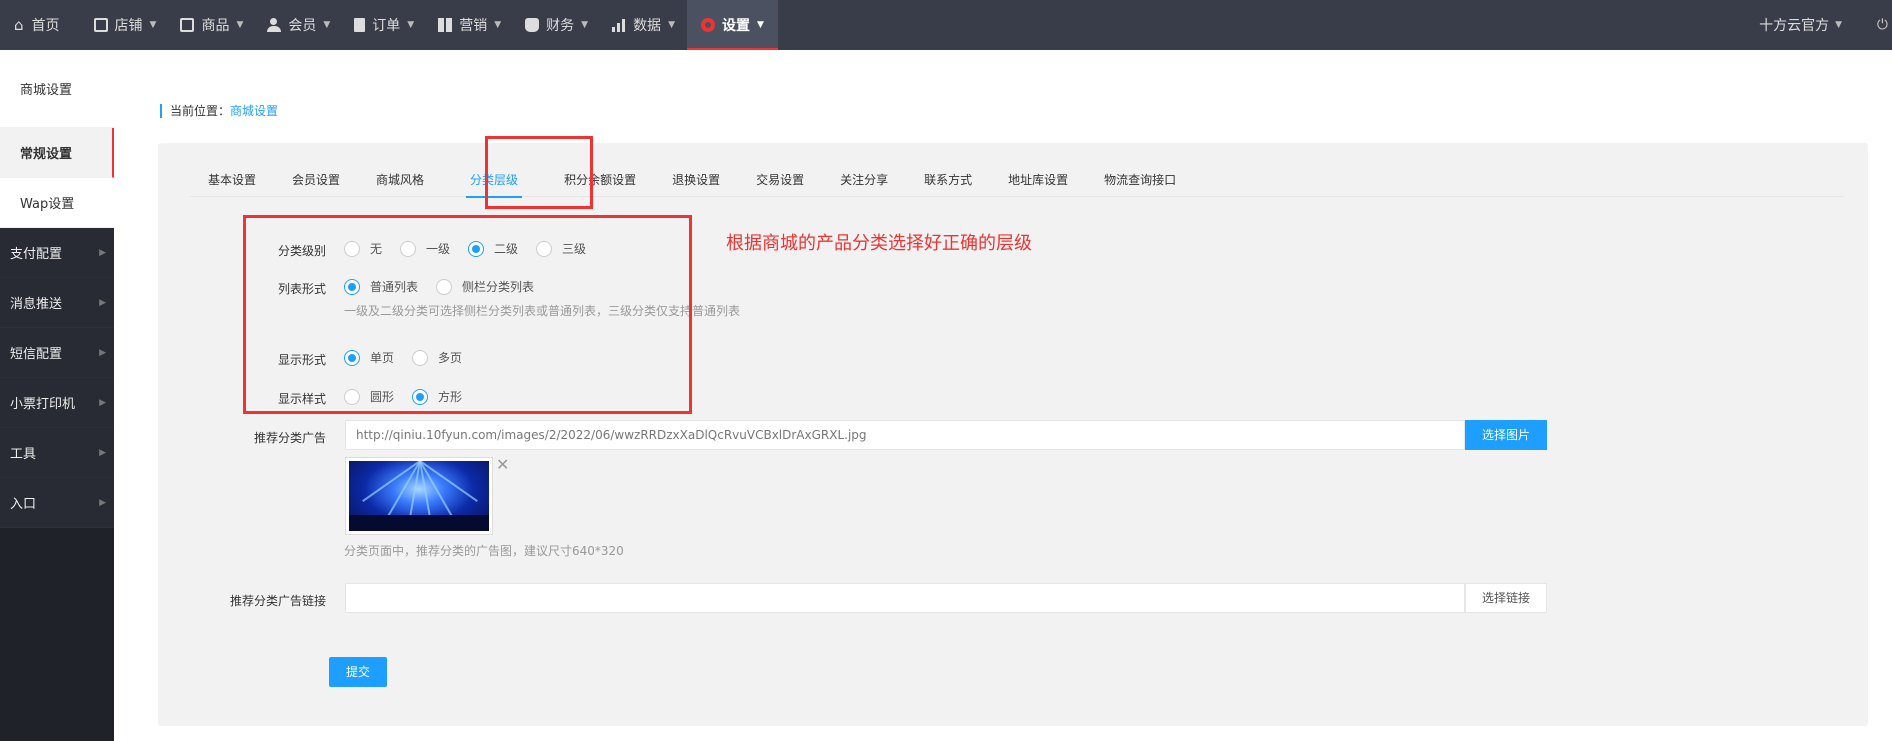 The height and width of the screenshot is (741, 1892). What do you see at coordinates (619, 25) in the screenshot?
I see `chart-icon` at bounding box center [619, 25].